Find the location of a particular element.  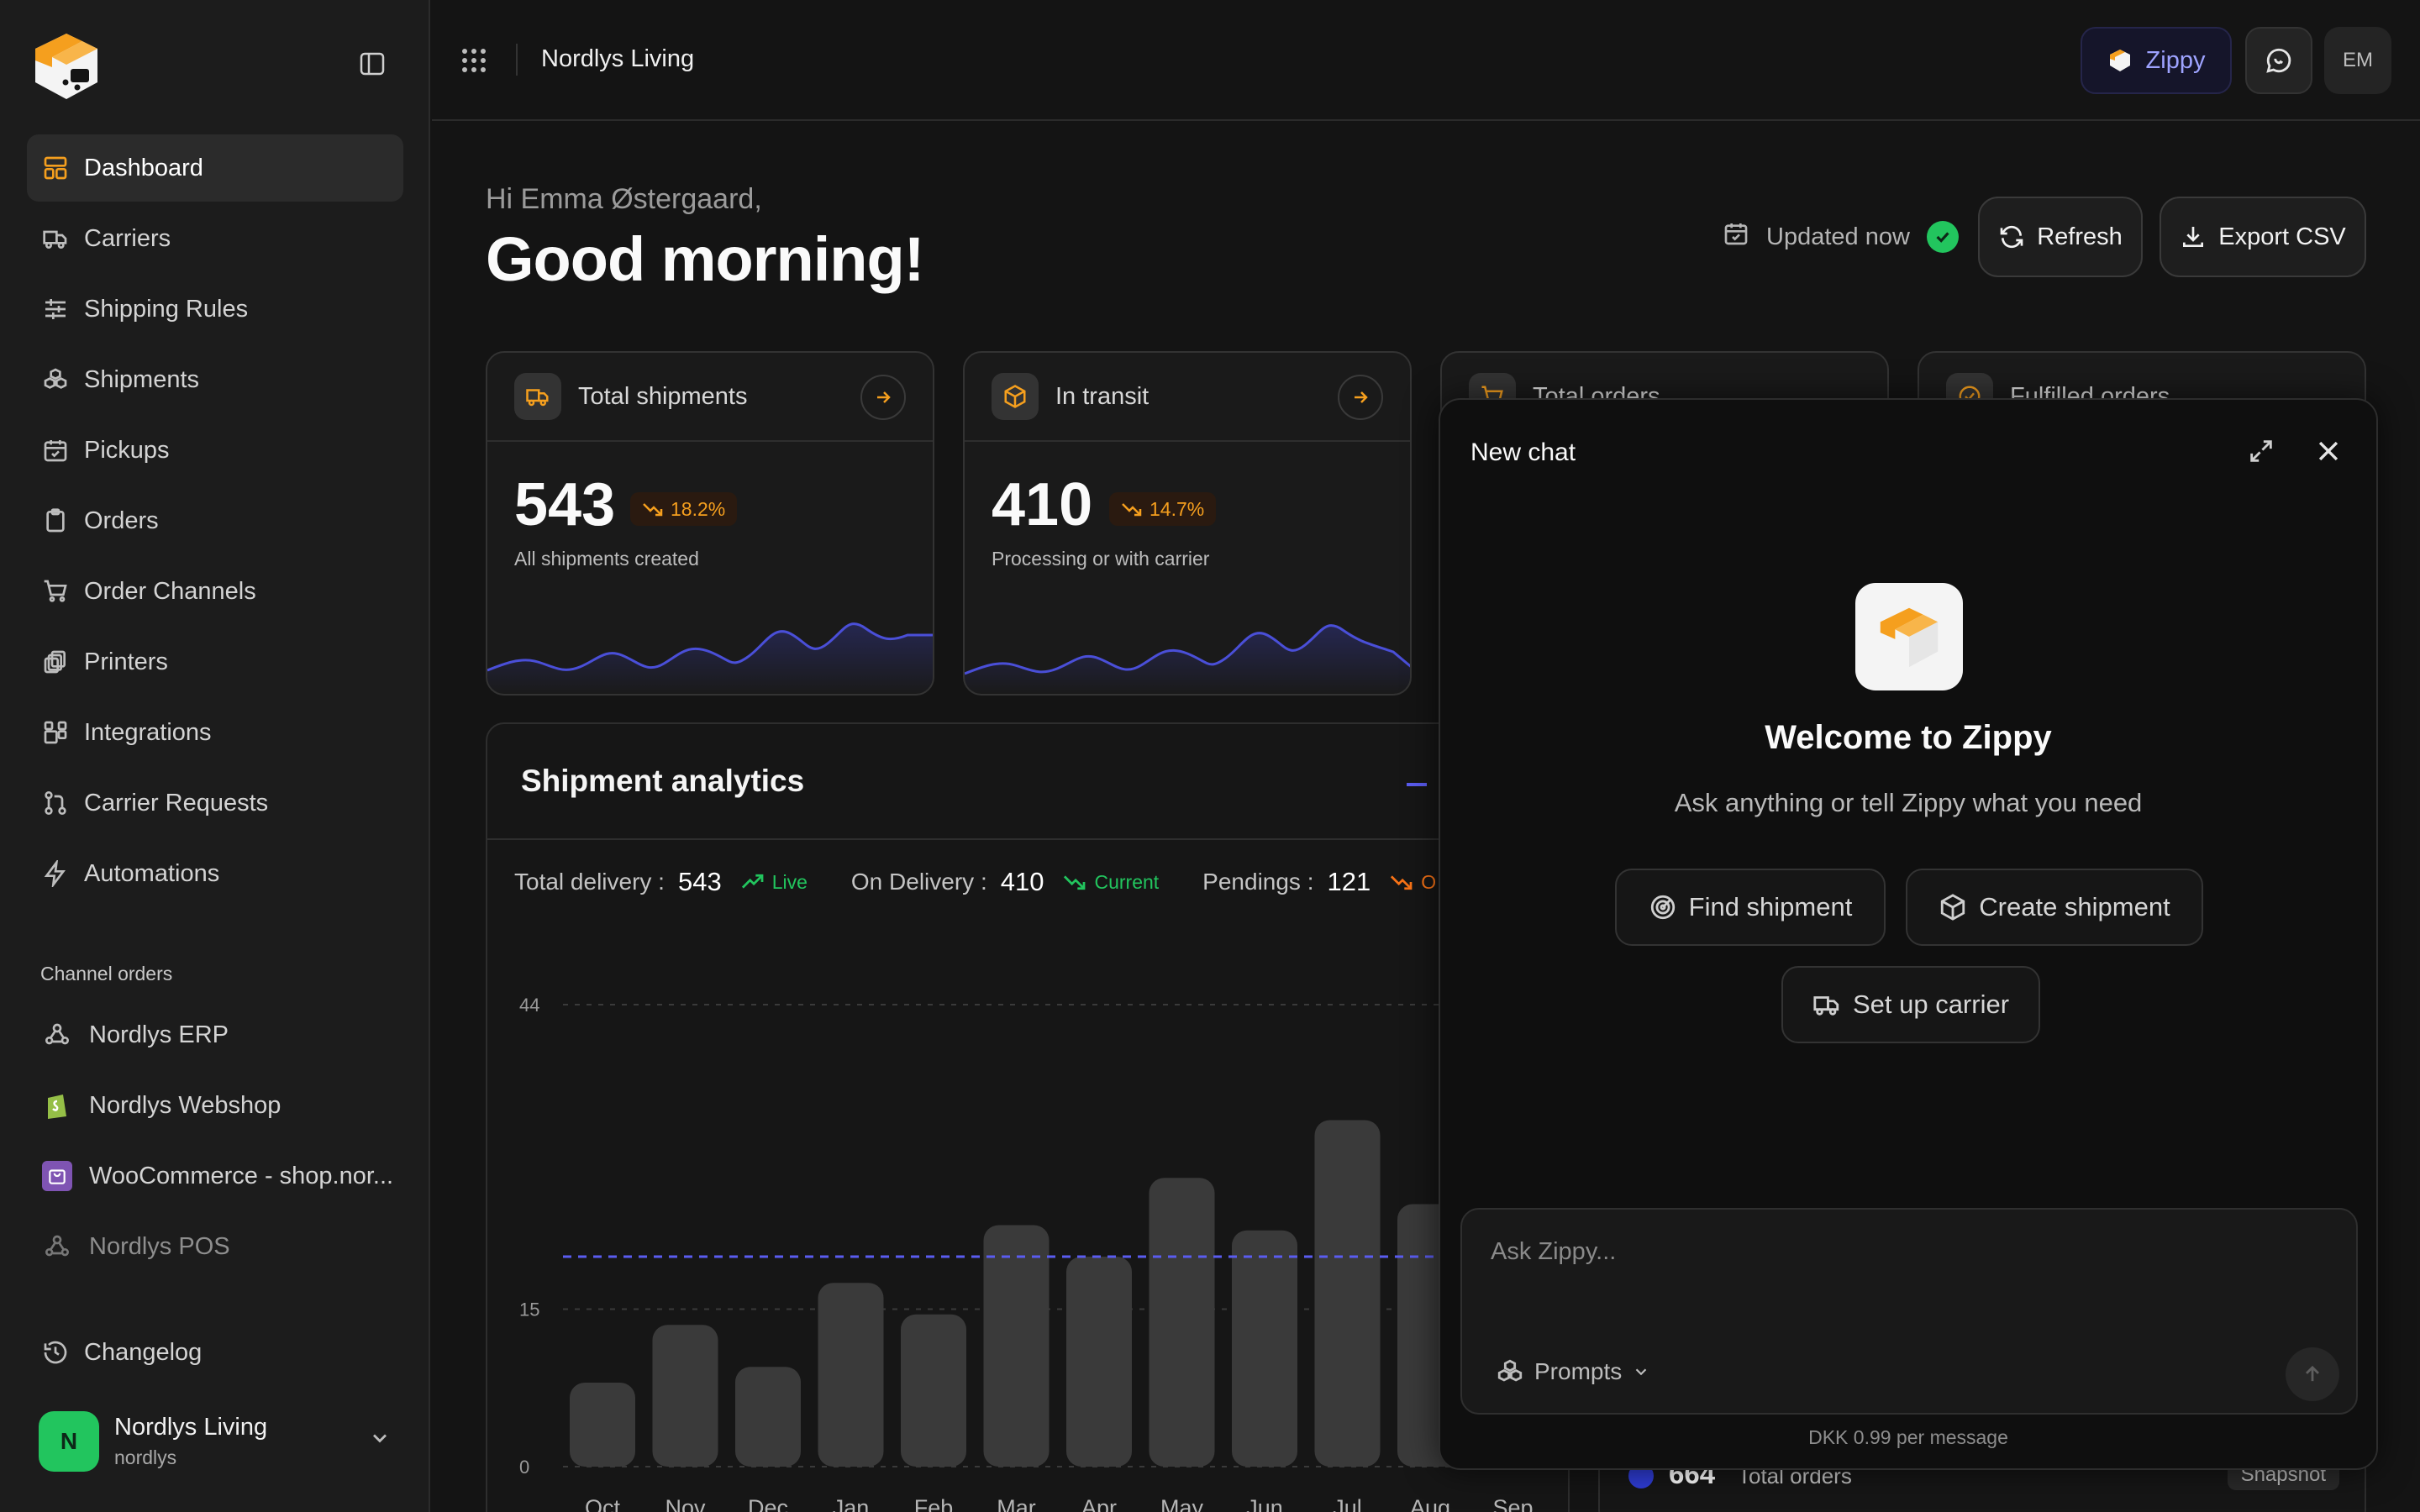

quick-action-label: Create shipment is located at coordinates (2074, 906).